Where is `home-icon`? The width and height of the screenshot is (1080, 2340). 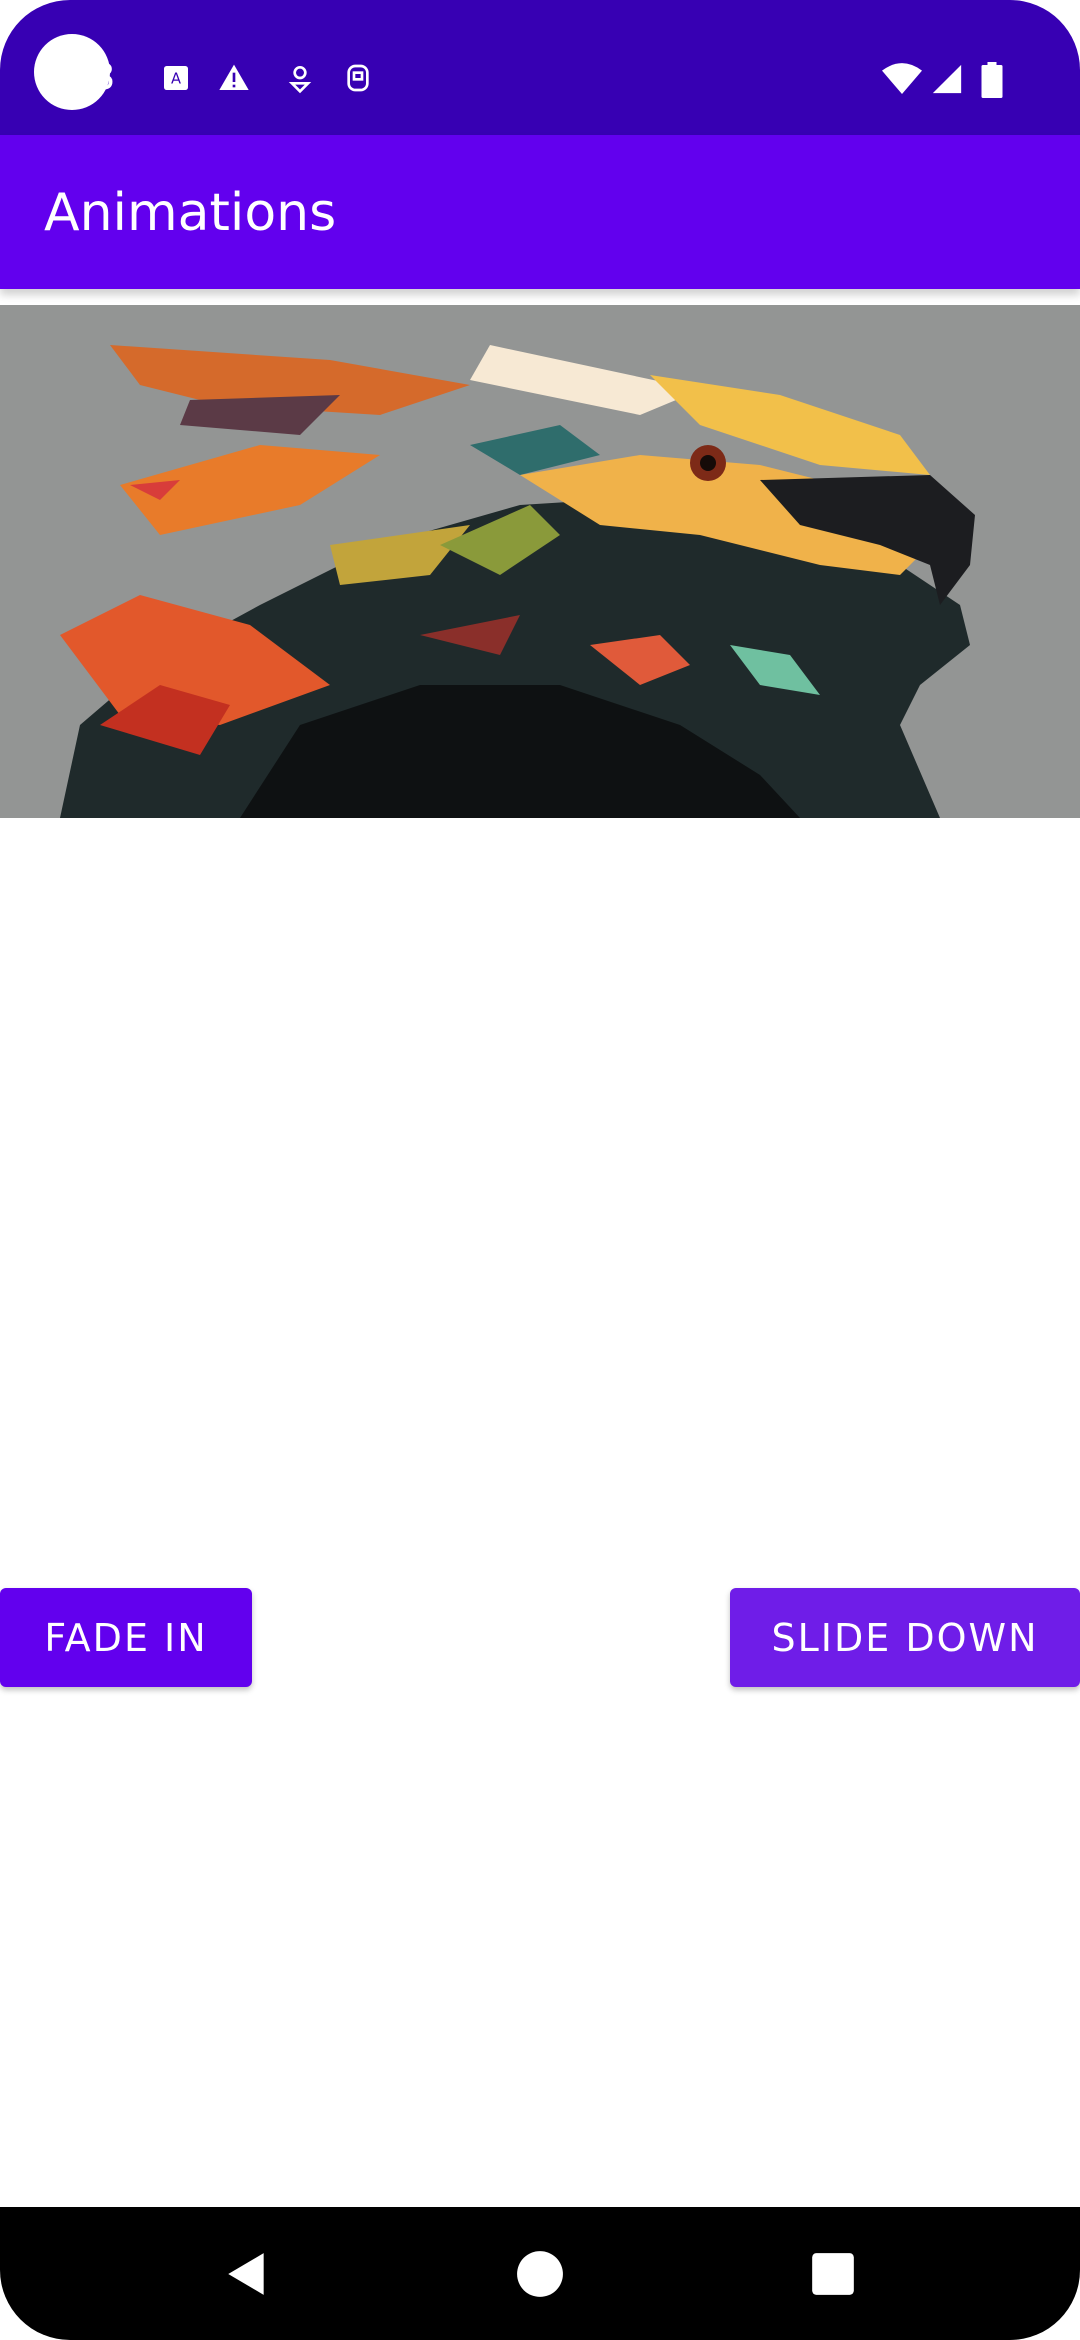
home-icon is located at coordinates (540, 2274).